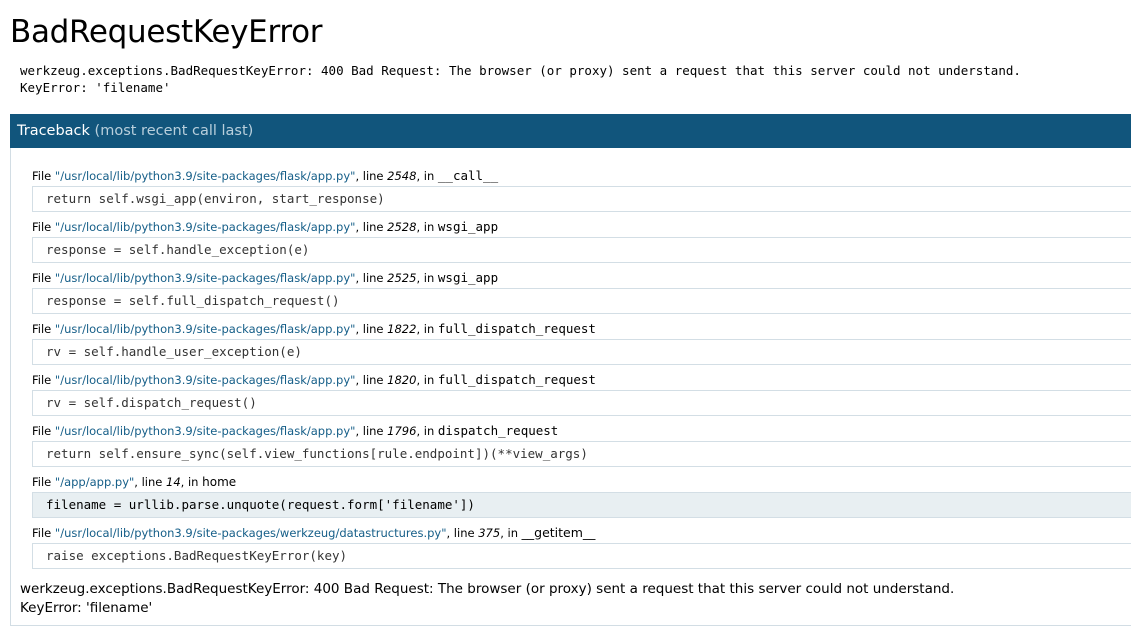  I want to click on frame-code: response = self.full_dispatch_request(), so click(581, 301).